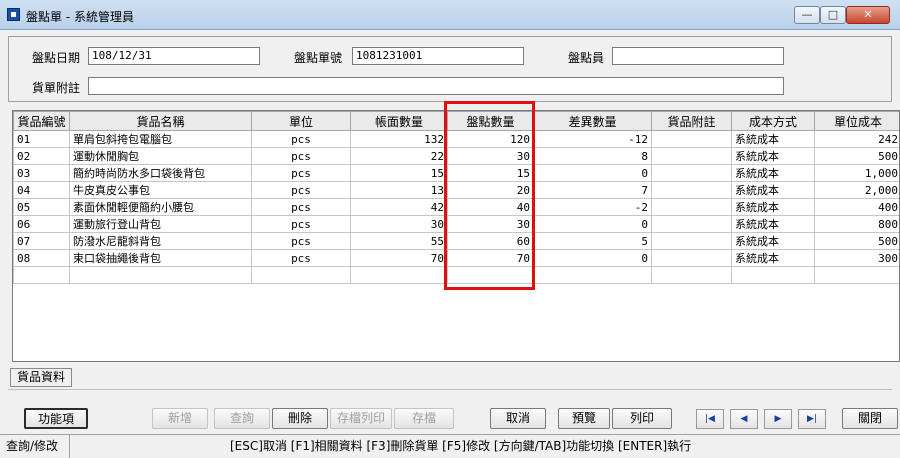 This screenshot has width=900, height=458. What do you see at coordinates (490, 258) in the screenshot?
I see `cell-counted-qty: 70` at bounding box center [490, 258].